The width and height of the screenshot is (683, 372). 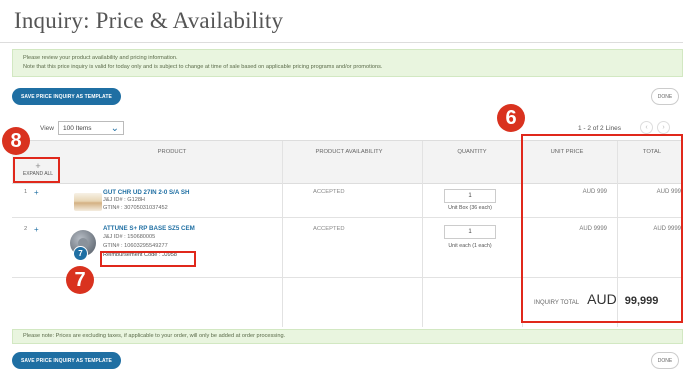 What do you see at coordinates (77, 128) in the screenshot?
I see `per-page-value: 100 Items` at bounding box center [77, 128].